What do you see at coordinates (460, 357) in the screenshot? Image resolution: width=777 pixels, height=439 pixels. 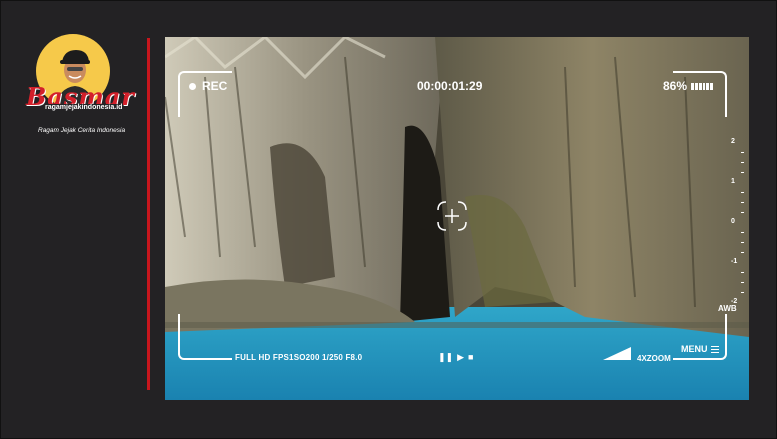 I see `play-icon: ▶` at bounding box center [460, 357].